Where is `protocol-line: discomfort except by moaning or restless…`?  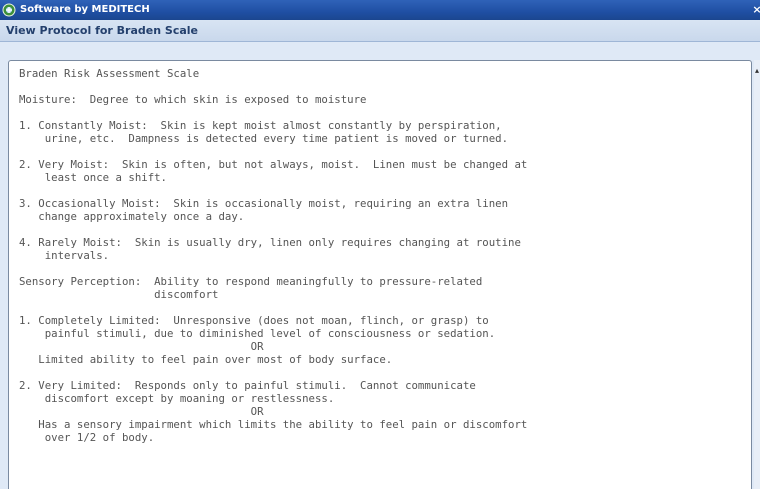
protocol-line: discomfort except by moaning or restless… is located at coordinates (177, 398).